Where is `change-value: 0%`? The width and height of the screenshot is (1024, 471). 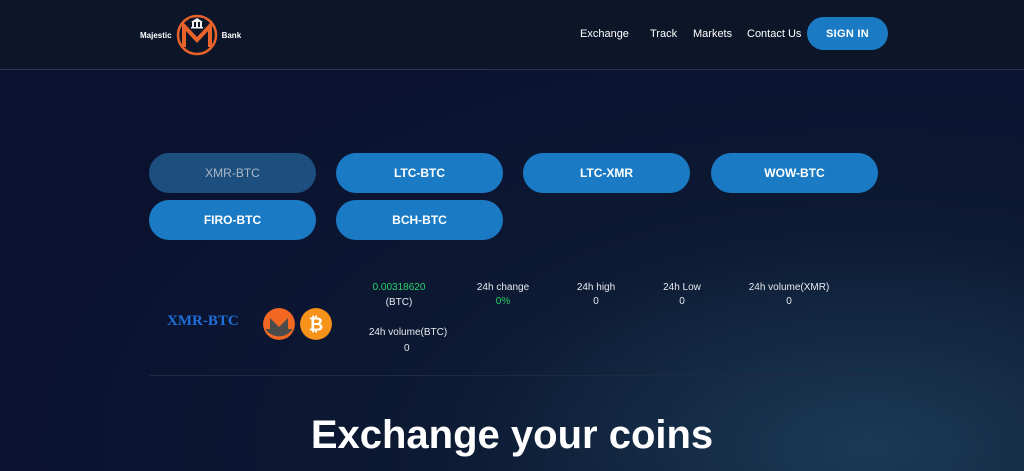
change-value: 0% is located at coordinates (503, 301).